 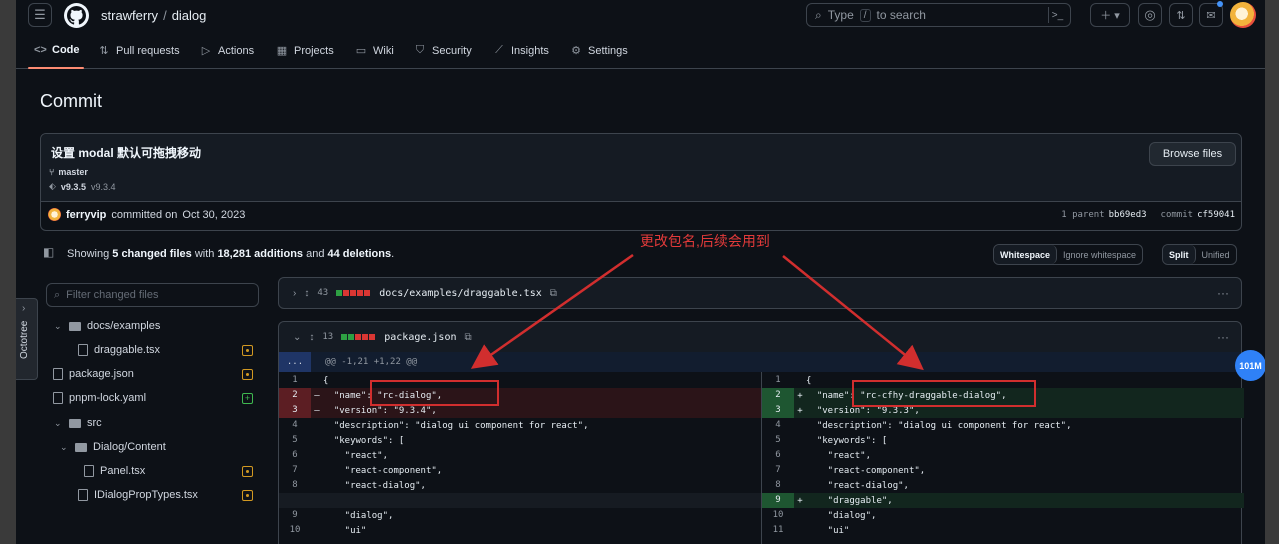 What do you see at coordinates (52, 186) in the screenshot?
I see `tag-icon: ⬖` at bounding box center [52, 186].